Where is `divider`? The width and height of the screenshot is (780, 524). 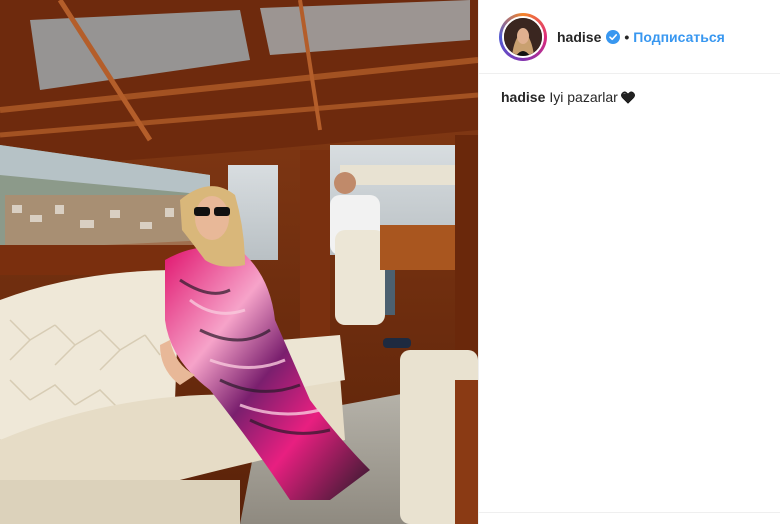
divider is located at coordinates (629, 512).